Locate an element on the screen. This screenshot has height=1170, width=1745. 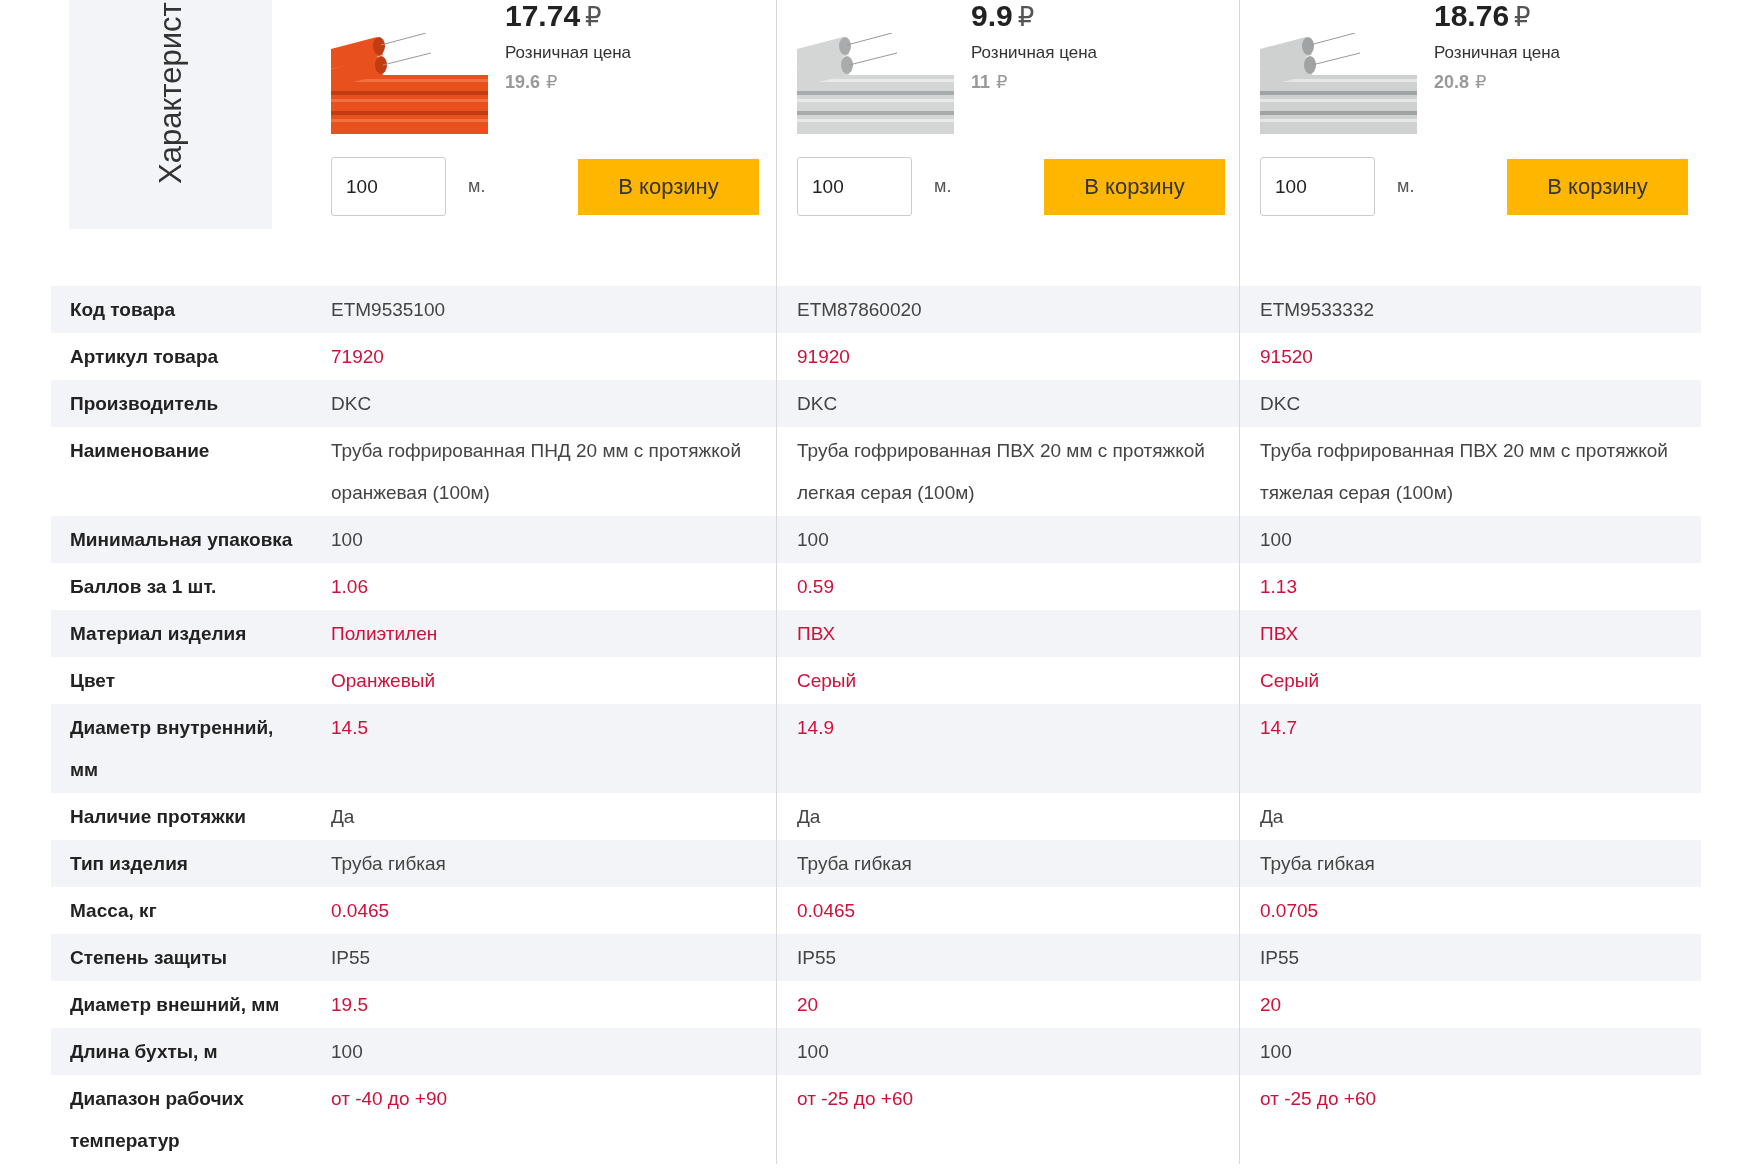
property-label: Тип изделия is located at coordinates (129, 863).